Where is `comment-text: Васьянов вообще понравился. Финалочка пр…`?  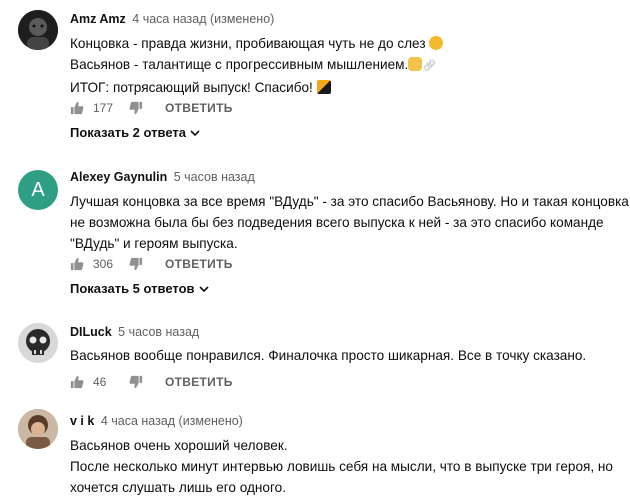
comment-text: Васьянов вообще понравился. Финалочка пр… is located at coordinates (350, 355).